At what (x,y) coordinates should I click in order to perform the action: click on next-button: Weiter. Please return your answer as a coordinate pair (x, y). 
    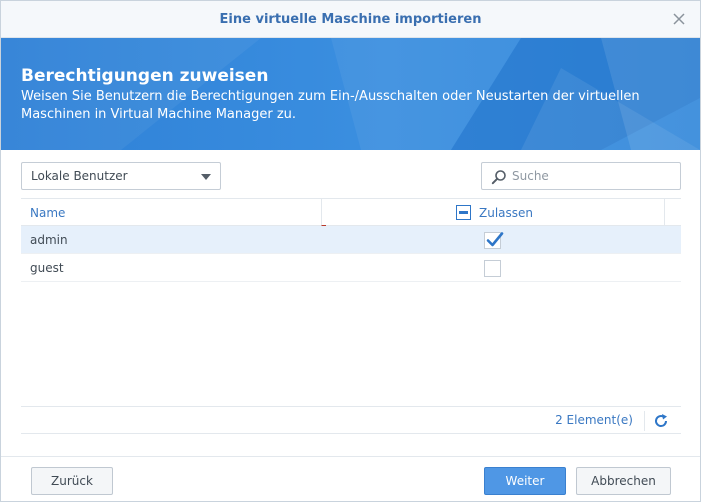
    Looking at the image, I should click on (525, 481).